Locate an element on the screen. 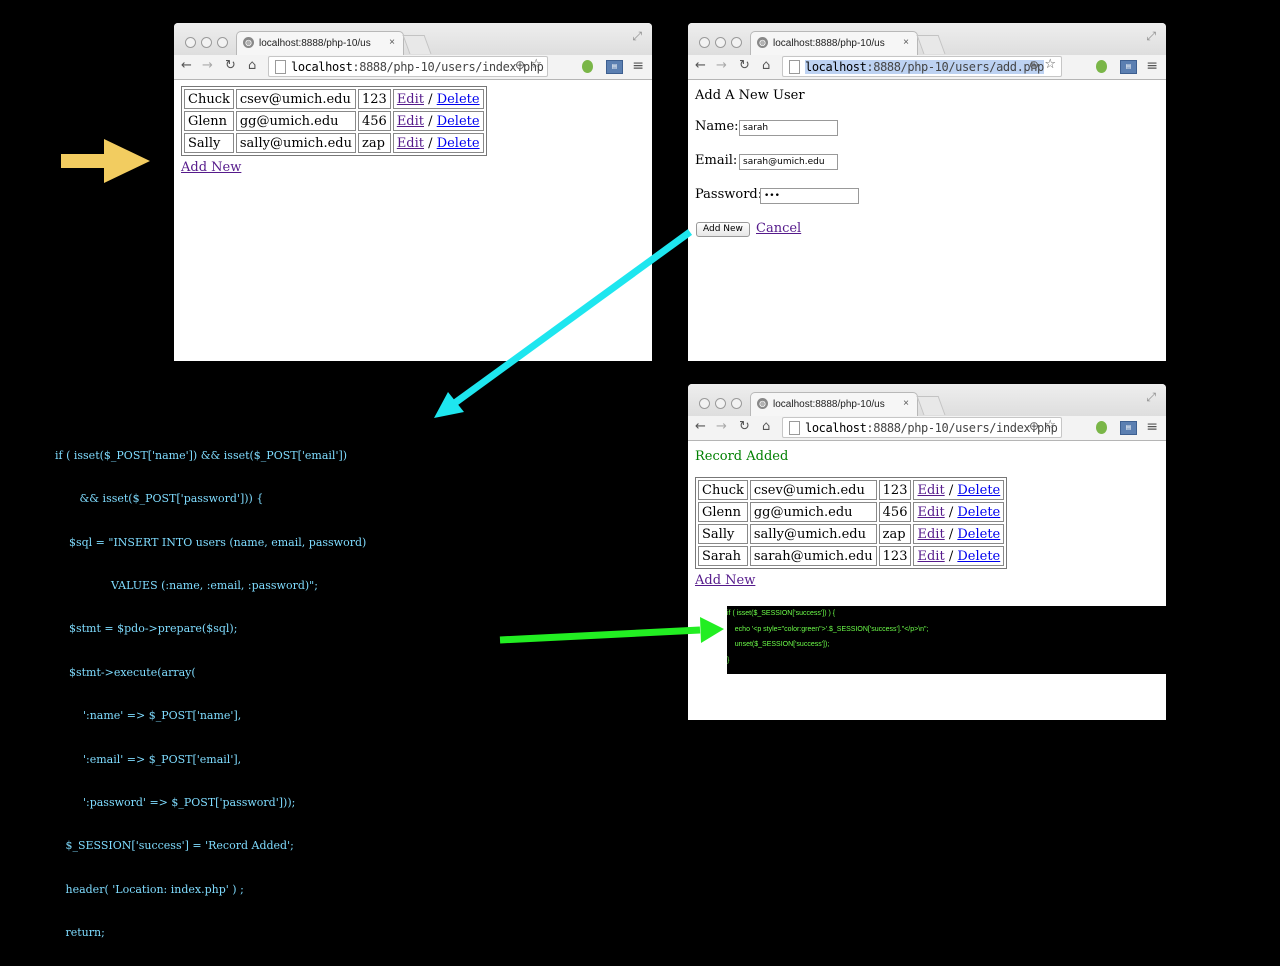 The width and height of the screenshot is (1280, 966). code-line: $_SESSION['success'] = 'Record Added'; is located at coordinates (174, 846).